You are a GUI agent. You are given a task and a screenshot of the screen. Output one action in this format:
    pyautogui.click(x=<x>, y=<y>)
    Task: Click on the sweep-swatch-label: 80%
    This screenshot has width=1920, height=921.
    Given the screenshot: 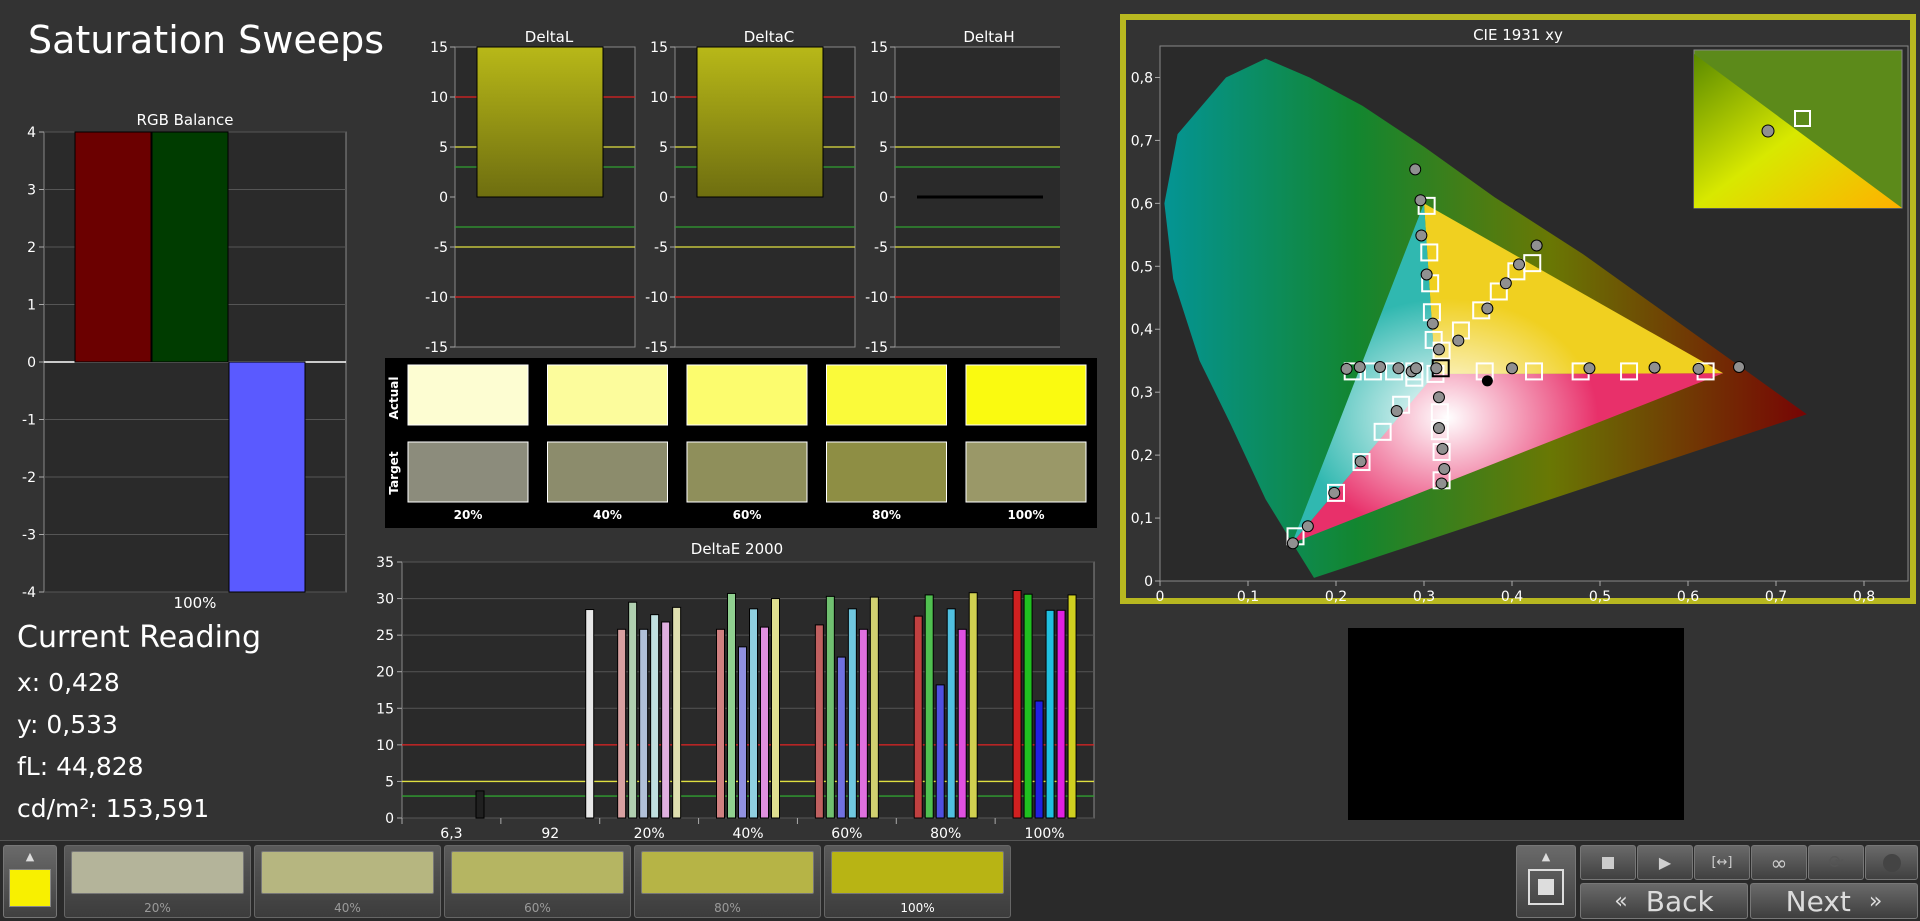 What is the action you would take?
    pyautogui.click(x=727, y=908)
    